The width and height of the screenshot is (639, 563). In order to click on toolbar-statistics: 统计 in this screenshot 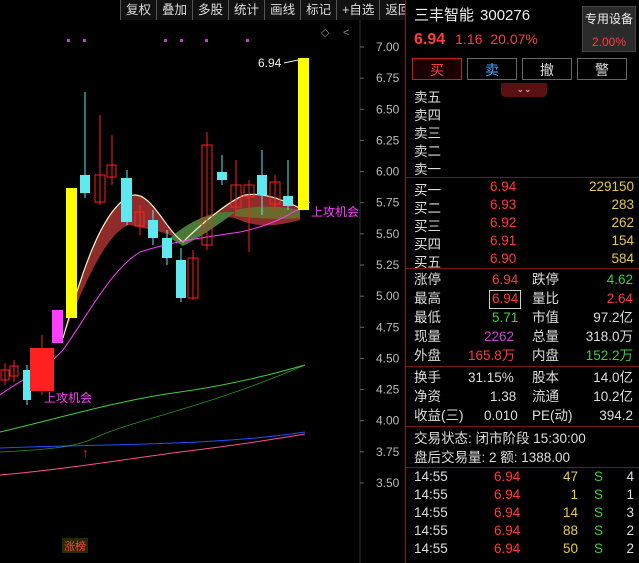, I will do `click(246, 10)`.